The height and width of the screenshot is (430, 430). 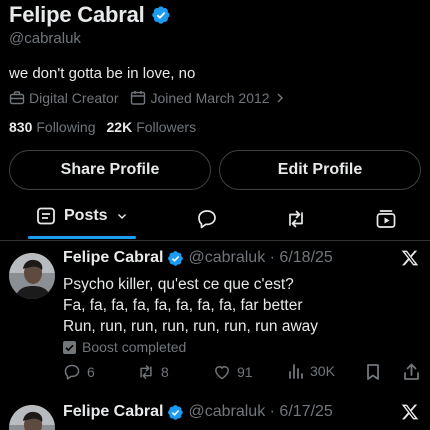 I want to click on post-header: Felipe Cabral @cabraluk · 6/18/25, so click(x=198, y=258).